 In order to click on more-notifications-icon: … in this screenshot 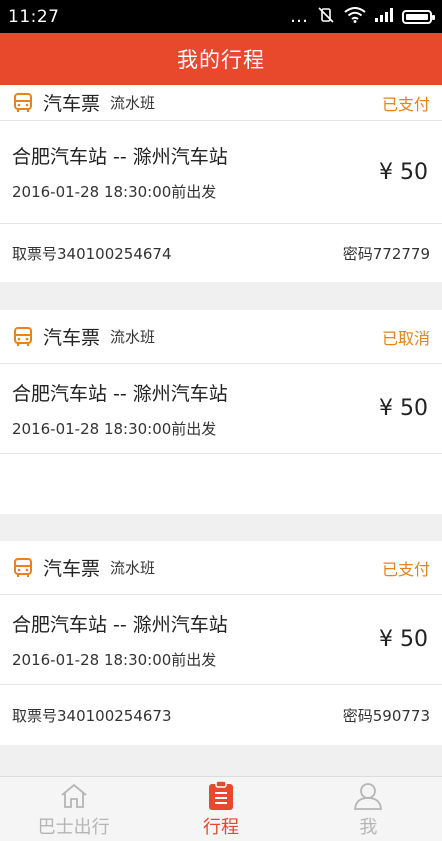, I will do `click(299, 16)`.